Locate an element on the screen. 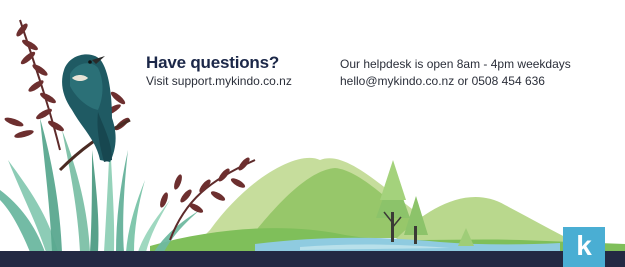 This screenshot has width=625, height=267. questions-heading: Have questions? is located at coordinates (213, 62).